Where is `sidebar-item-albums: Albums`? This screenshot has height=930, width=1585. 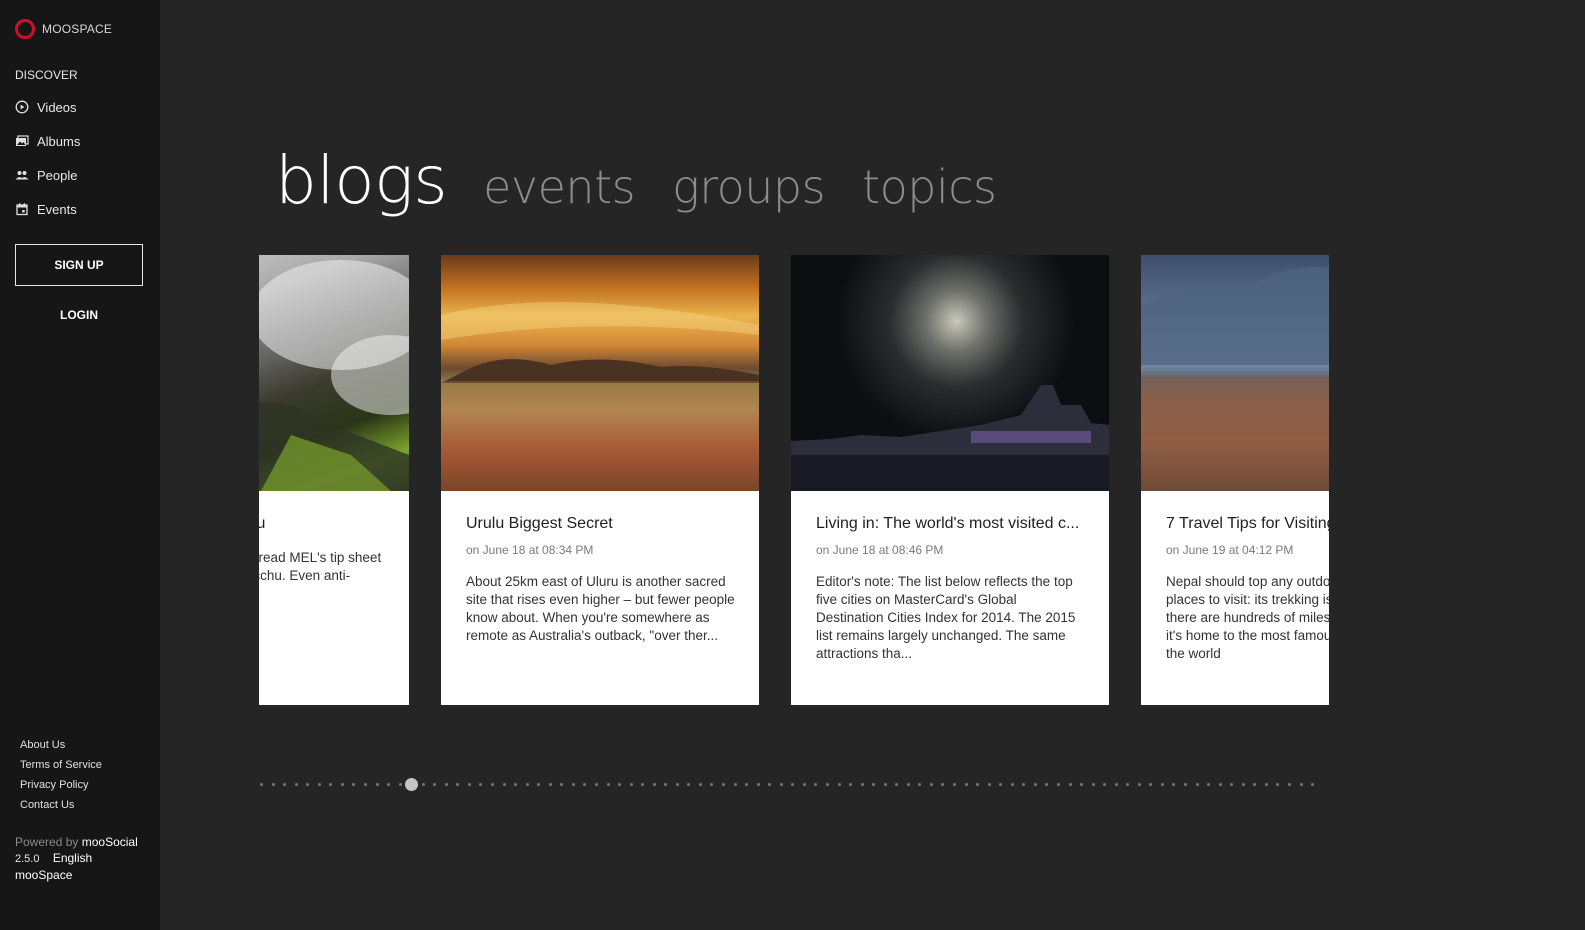
sidebar-item-albums: Albums is located at coordinates (47, 141).